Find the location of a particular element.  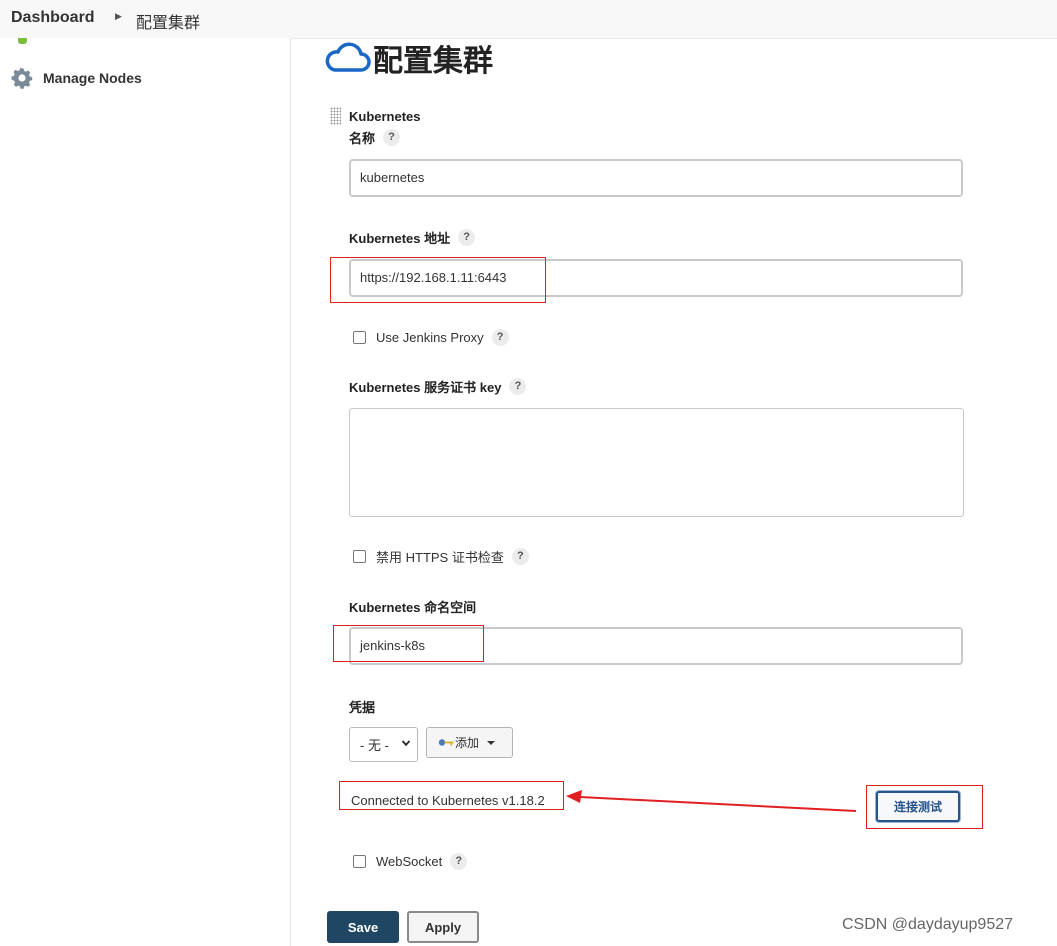

websocket-label: WebSocket is located at coordinates (409, 861).